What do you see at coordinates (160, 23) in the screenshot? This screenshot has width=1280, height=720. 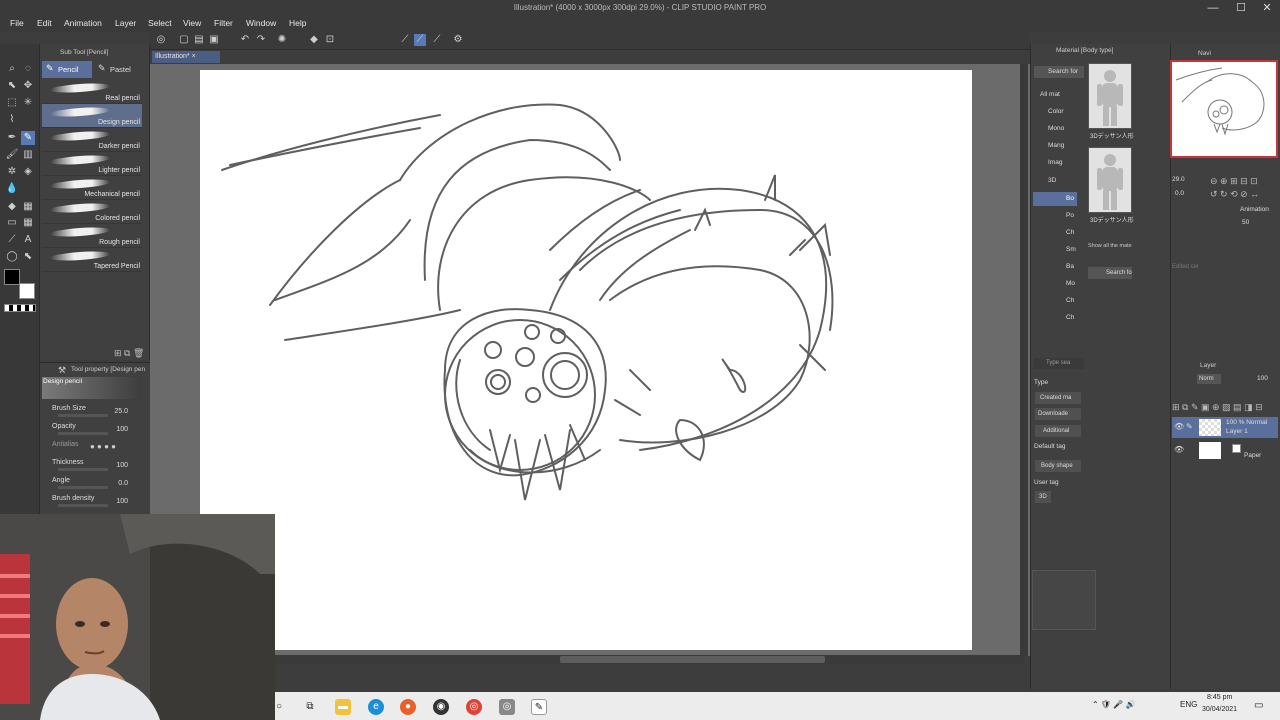 I see `menu-select: Select` at bounding box center [160, 23].